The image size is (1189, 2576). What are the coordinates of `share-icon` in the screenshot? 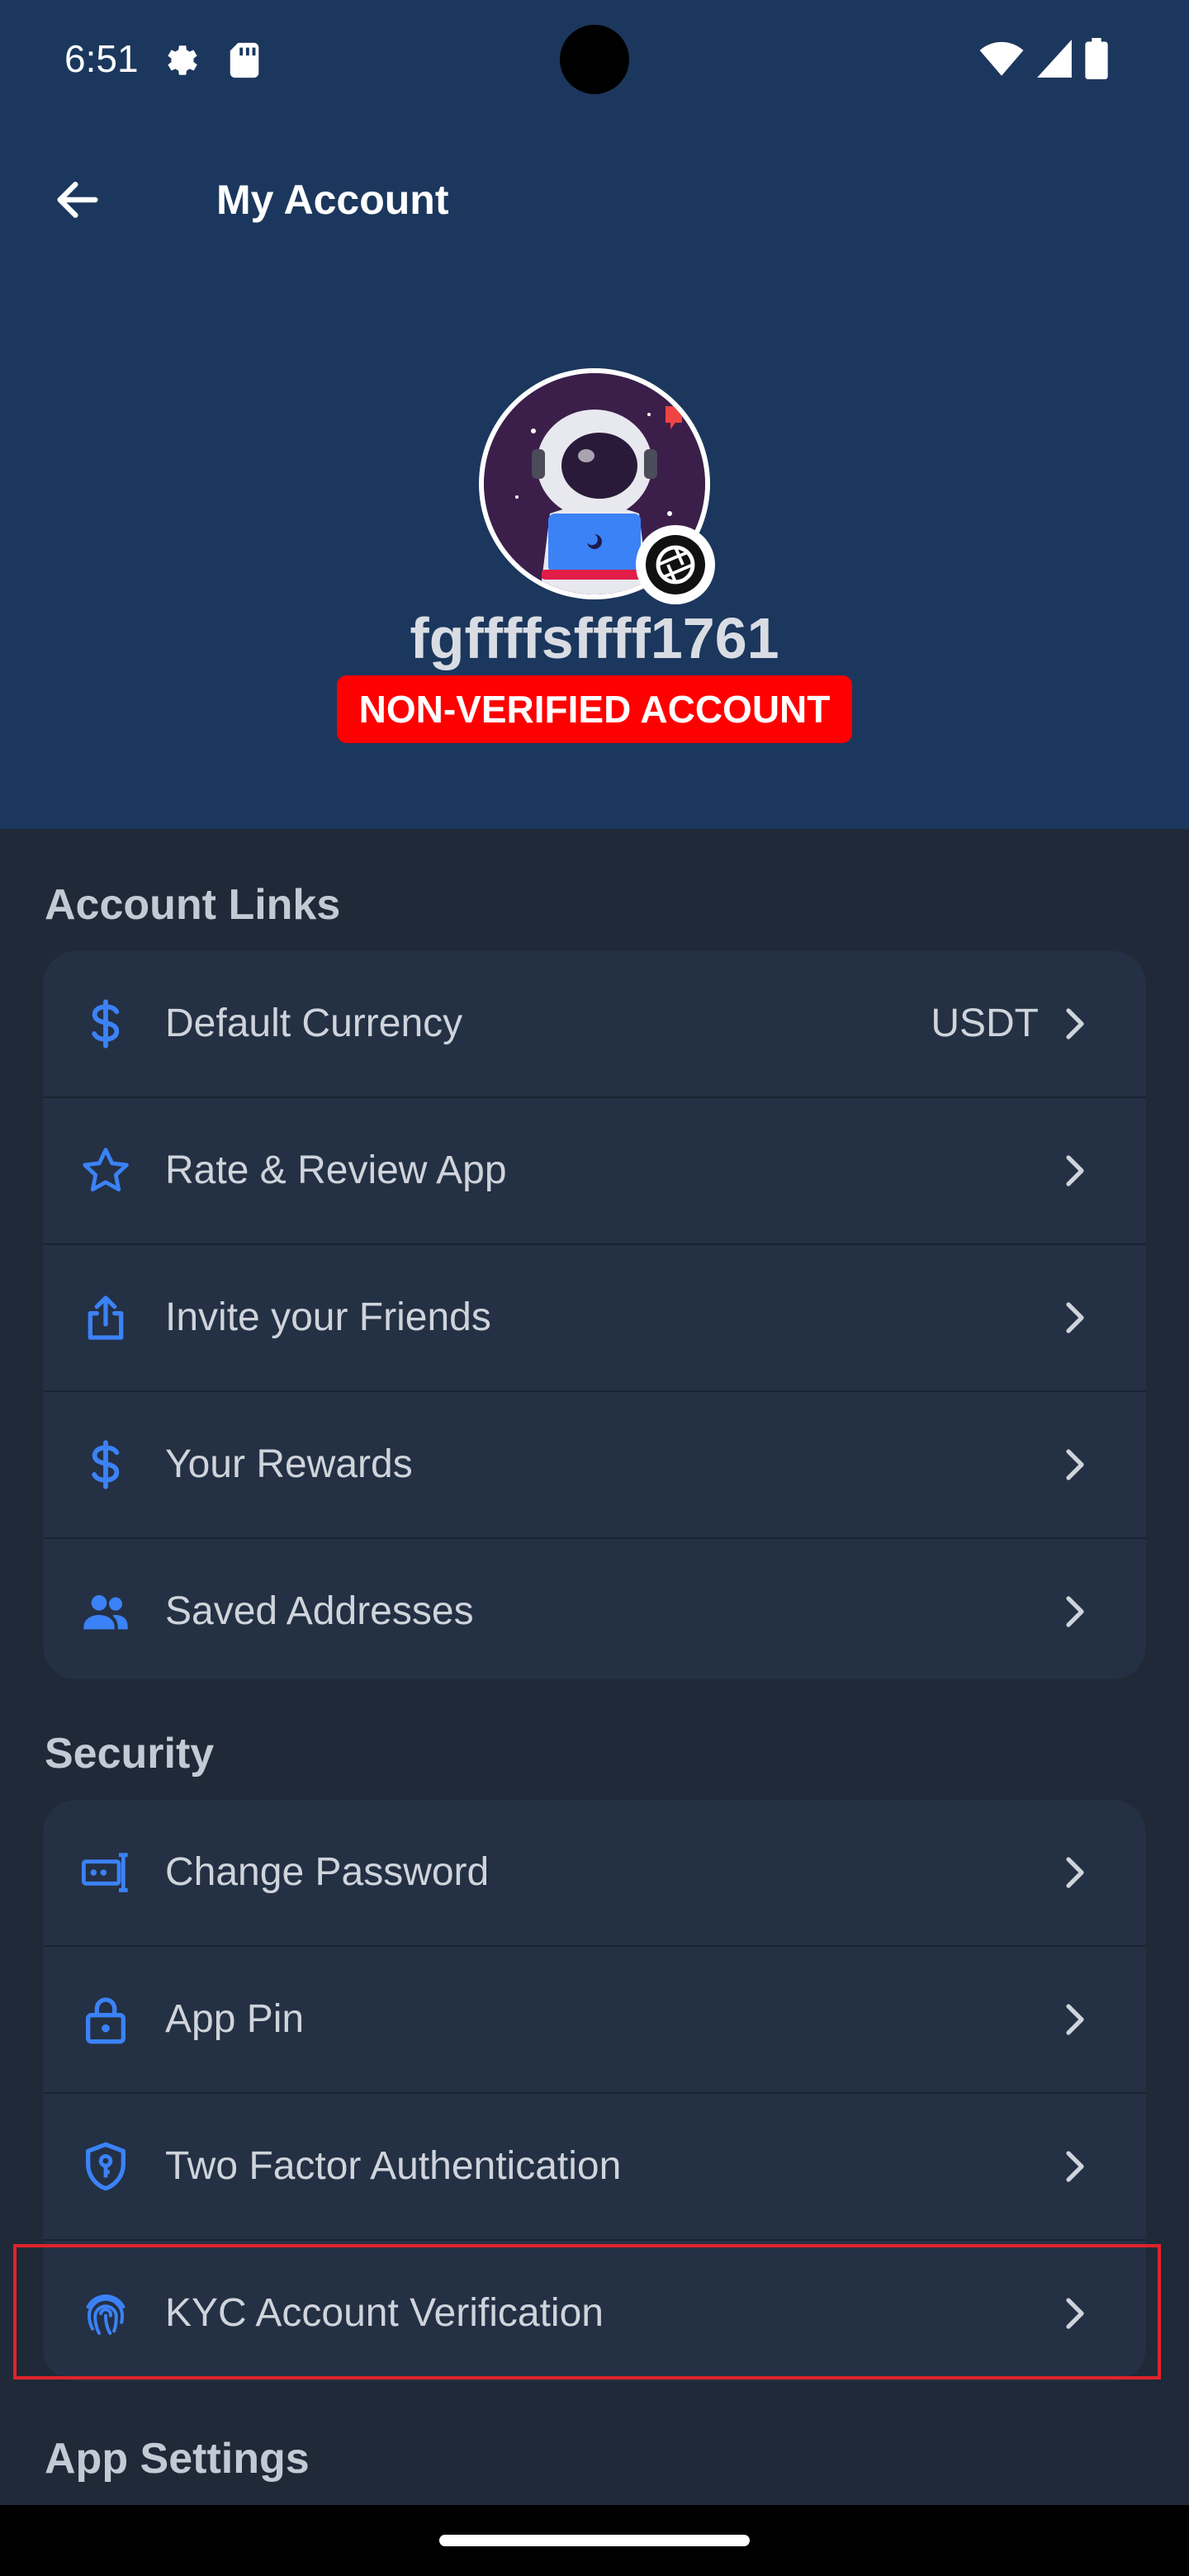 It's located at (106, 1317).